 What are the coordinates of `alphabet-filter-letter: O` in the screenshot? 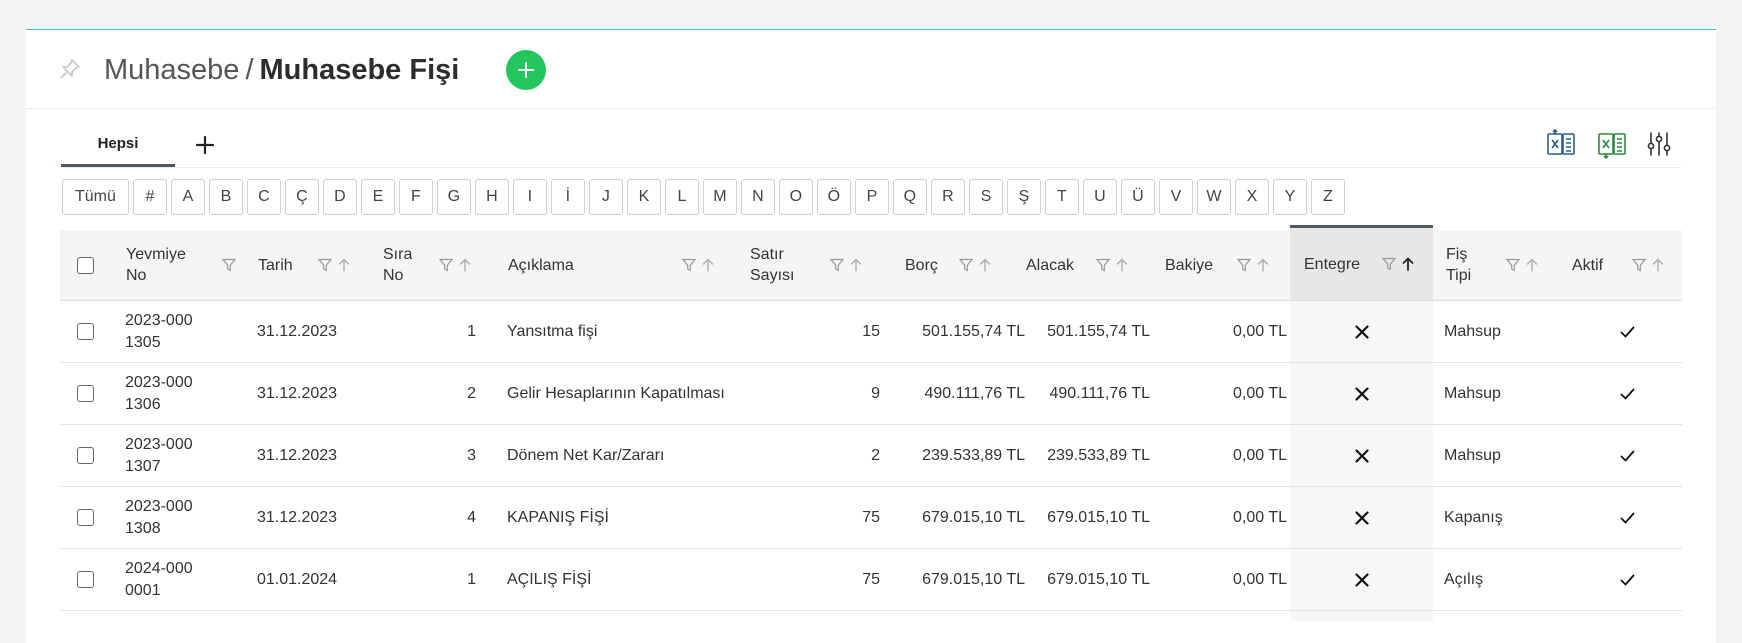 It's located at (795, 197).